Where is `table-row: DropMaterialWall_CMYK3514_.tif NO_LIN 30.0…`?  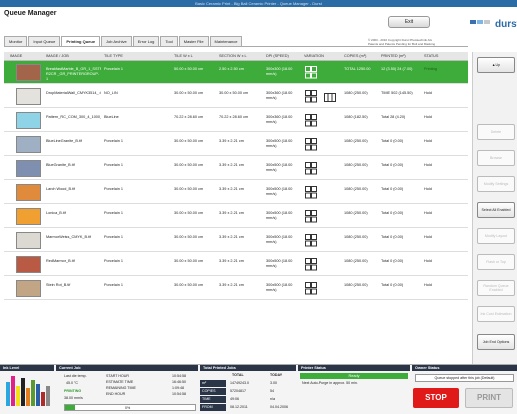
table-row: DropMaterialWall_CMYK3514_.tif NO_LIN 30.0… is located at coordinates (236, 96).